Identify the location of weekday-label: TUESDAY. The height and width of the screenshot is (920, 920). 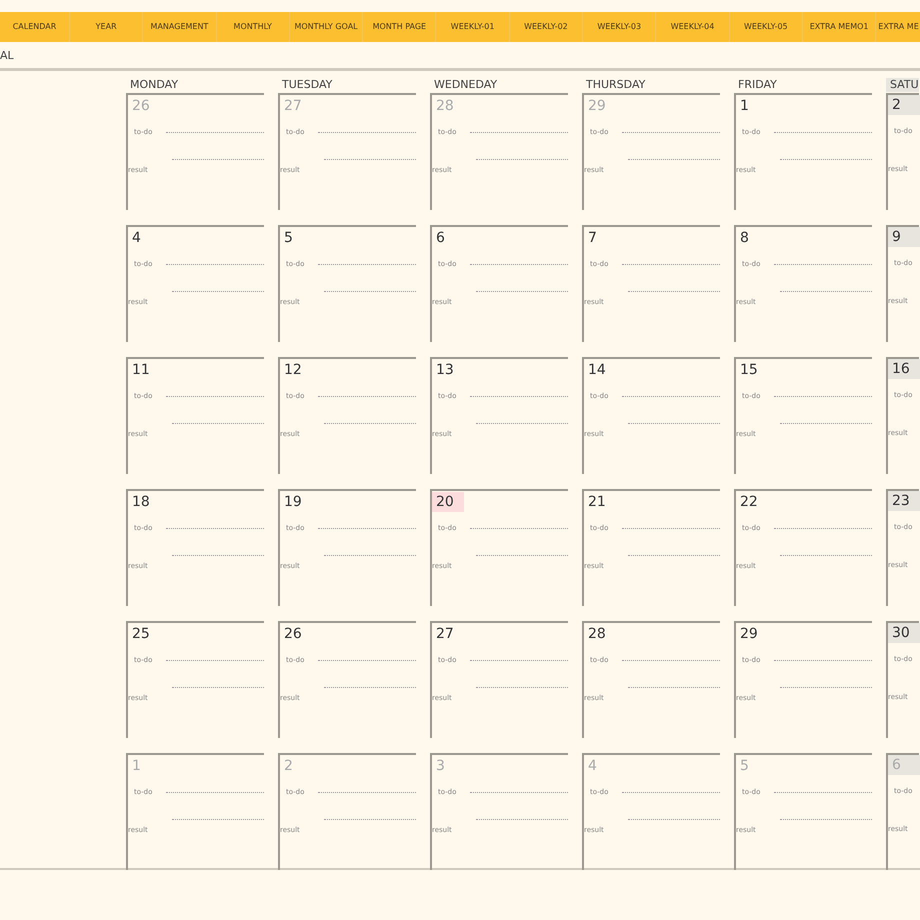
(306, 85).